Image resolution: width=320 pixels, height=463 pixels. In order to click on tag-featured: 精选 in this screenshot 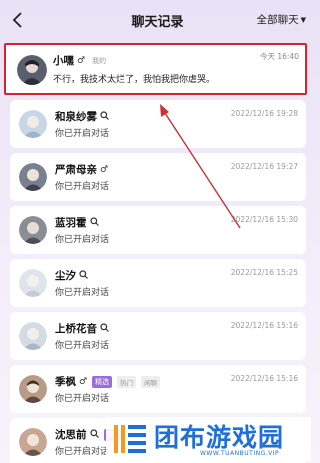, I will do `click(102, 381)`.